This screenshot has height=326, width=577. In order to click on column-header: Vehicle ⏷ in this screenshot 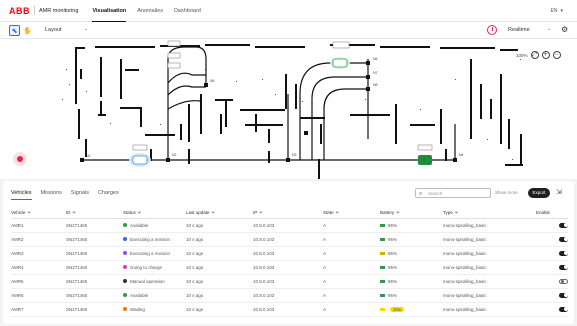, I will do `click(38, 213)`.